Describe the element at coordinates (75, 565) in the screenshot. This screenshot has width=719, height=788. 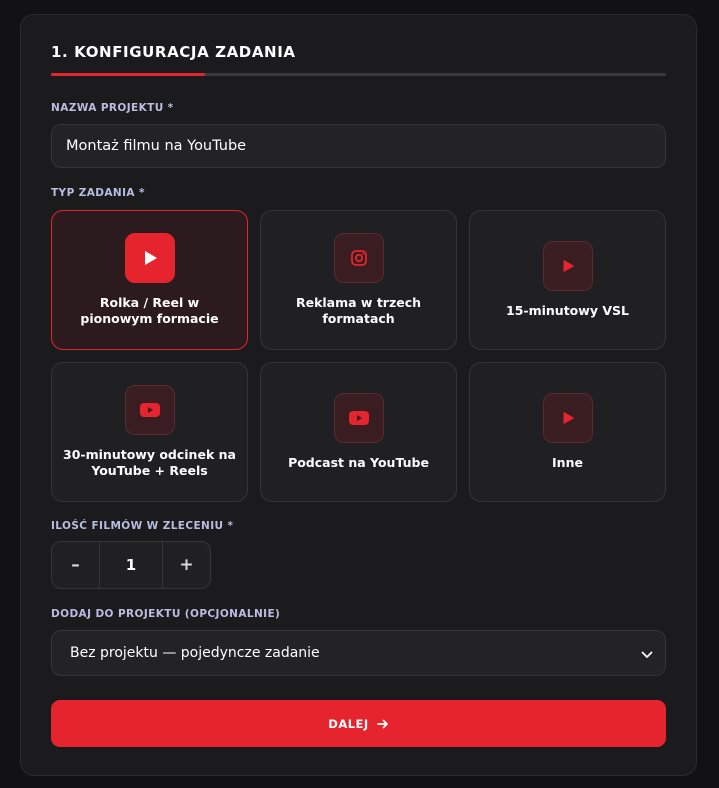
I see `decrement-button: –` at that location.